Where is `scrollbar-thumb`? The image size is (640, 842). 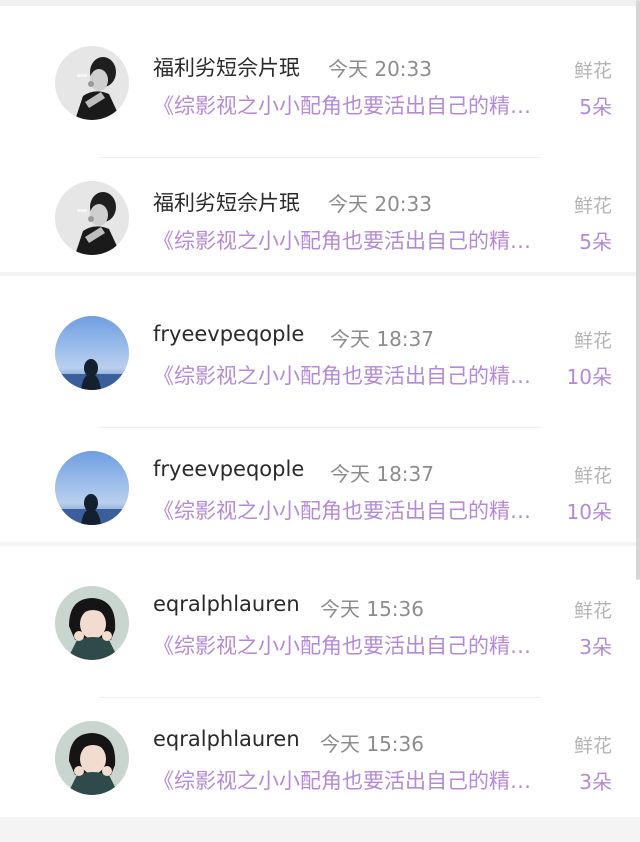 scrollbar-thumb is located at coordinates (638, 290).